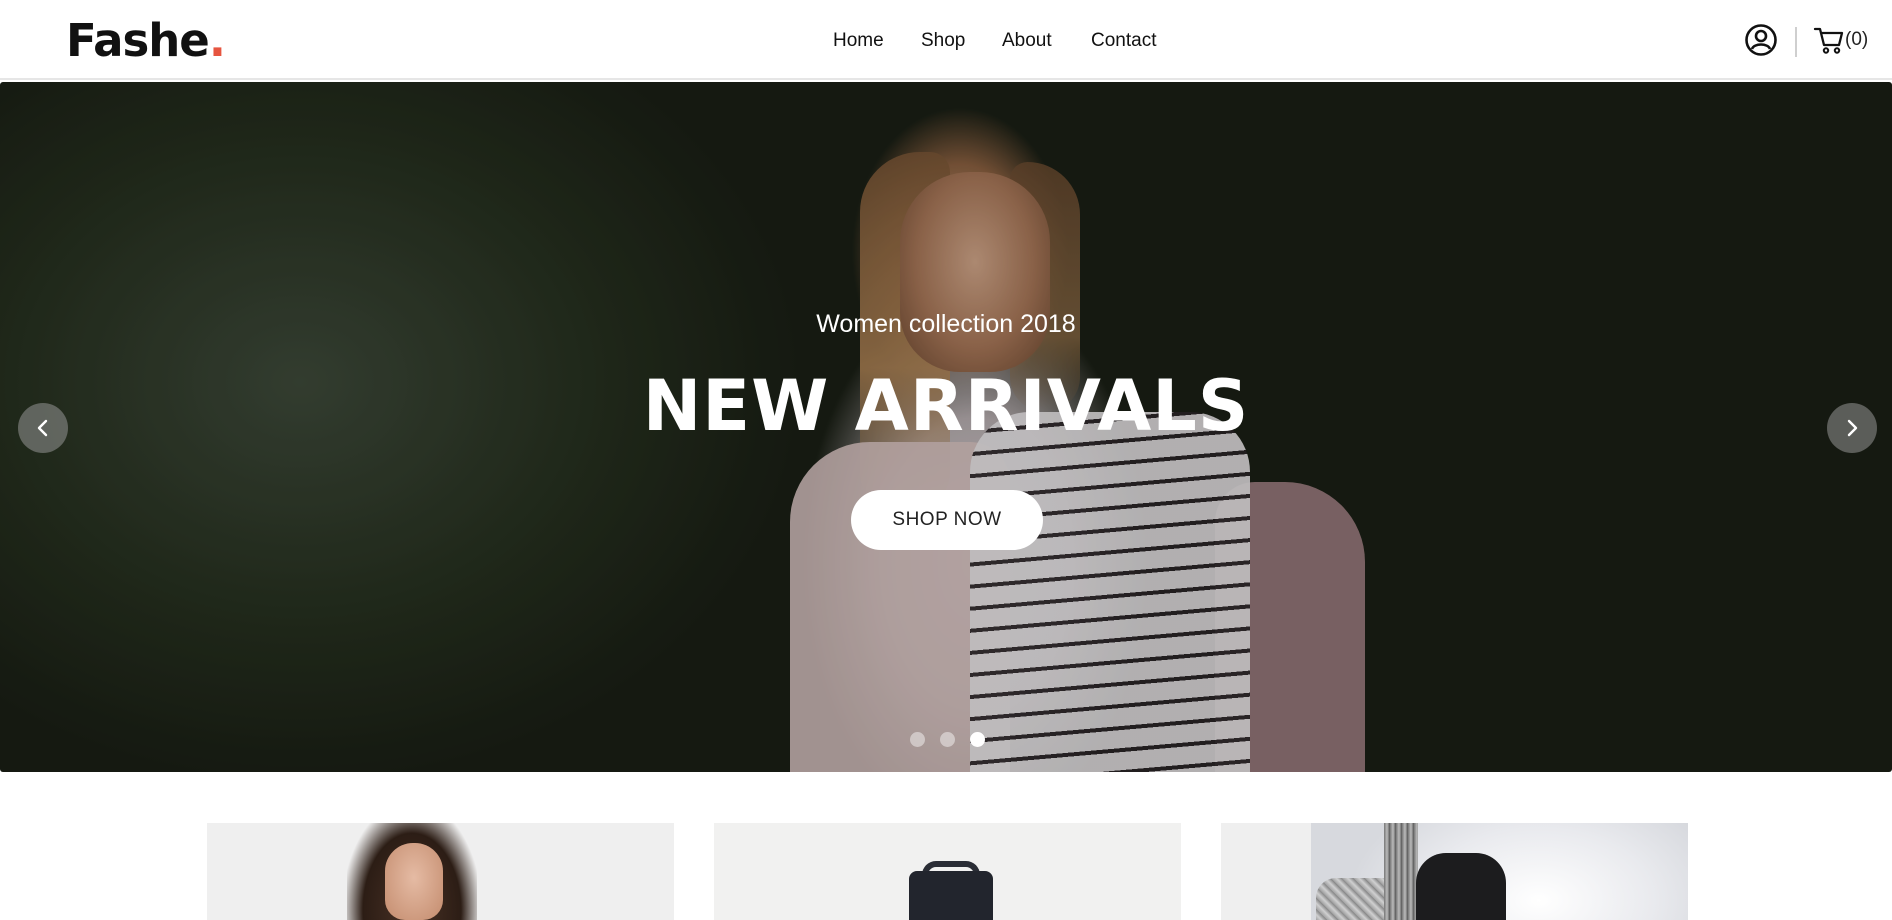  I want to click on slider-next-button, so click(1852, 428).